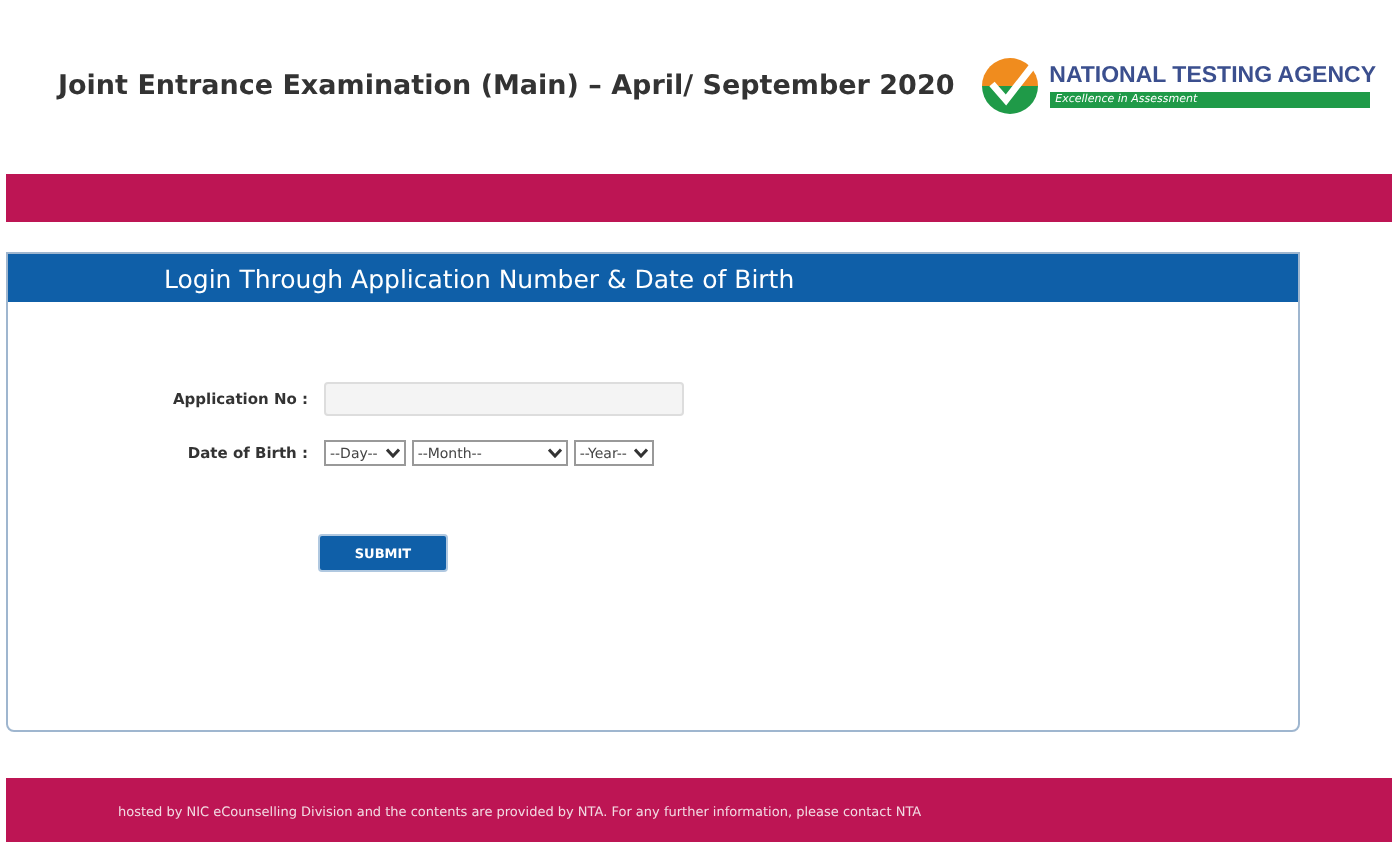 This screenshot has width=1392, height=842. I want to click on input-field, so click(504, 399).